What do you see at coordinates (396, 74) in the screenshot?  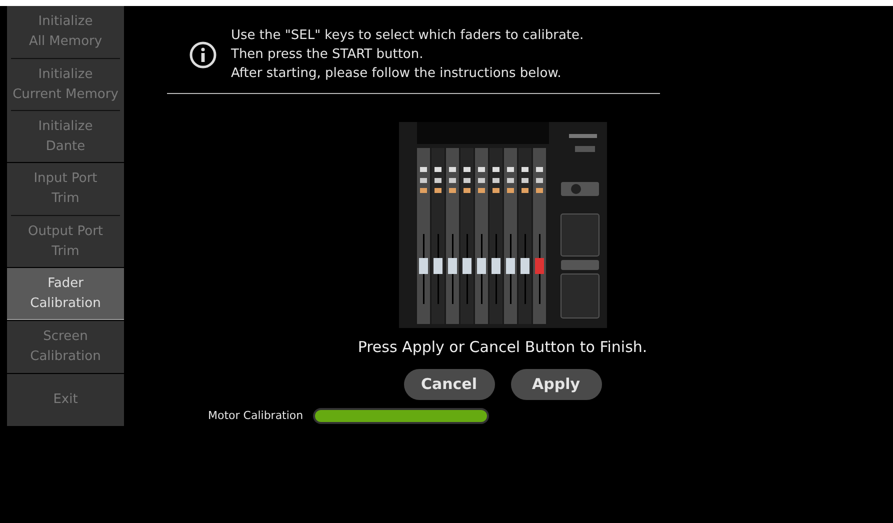 I see `instruction-text: After starting, please follow the instructions below.` at bounding box center [396, 74].